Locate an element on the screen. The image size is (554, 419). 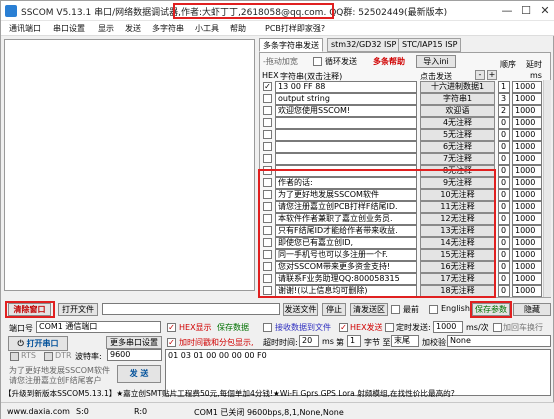
menu-display: 显示 is located at coordinates (106, 28).